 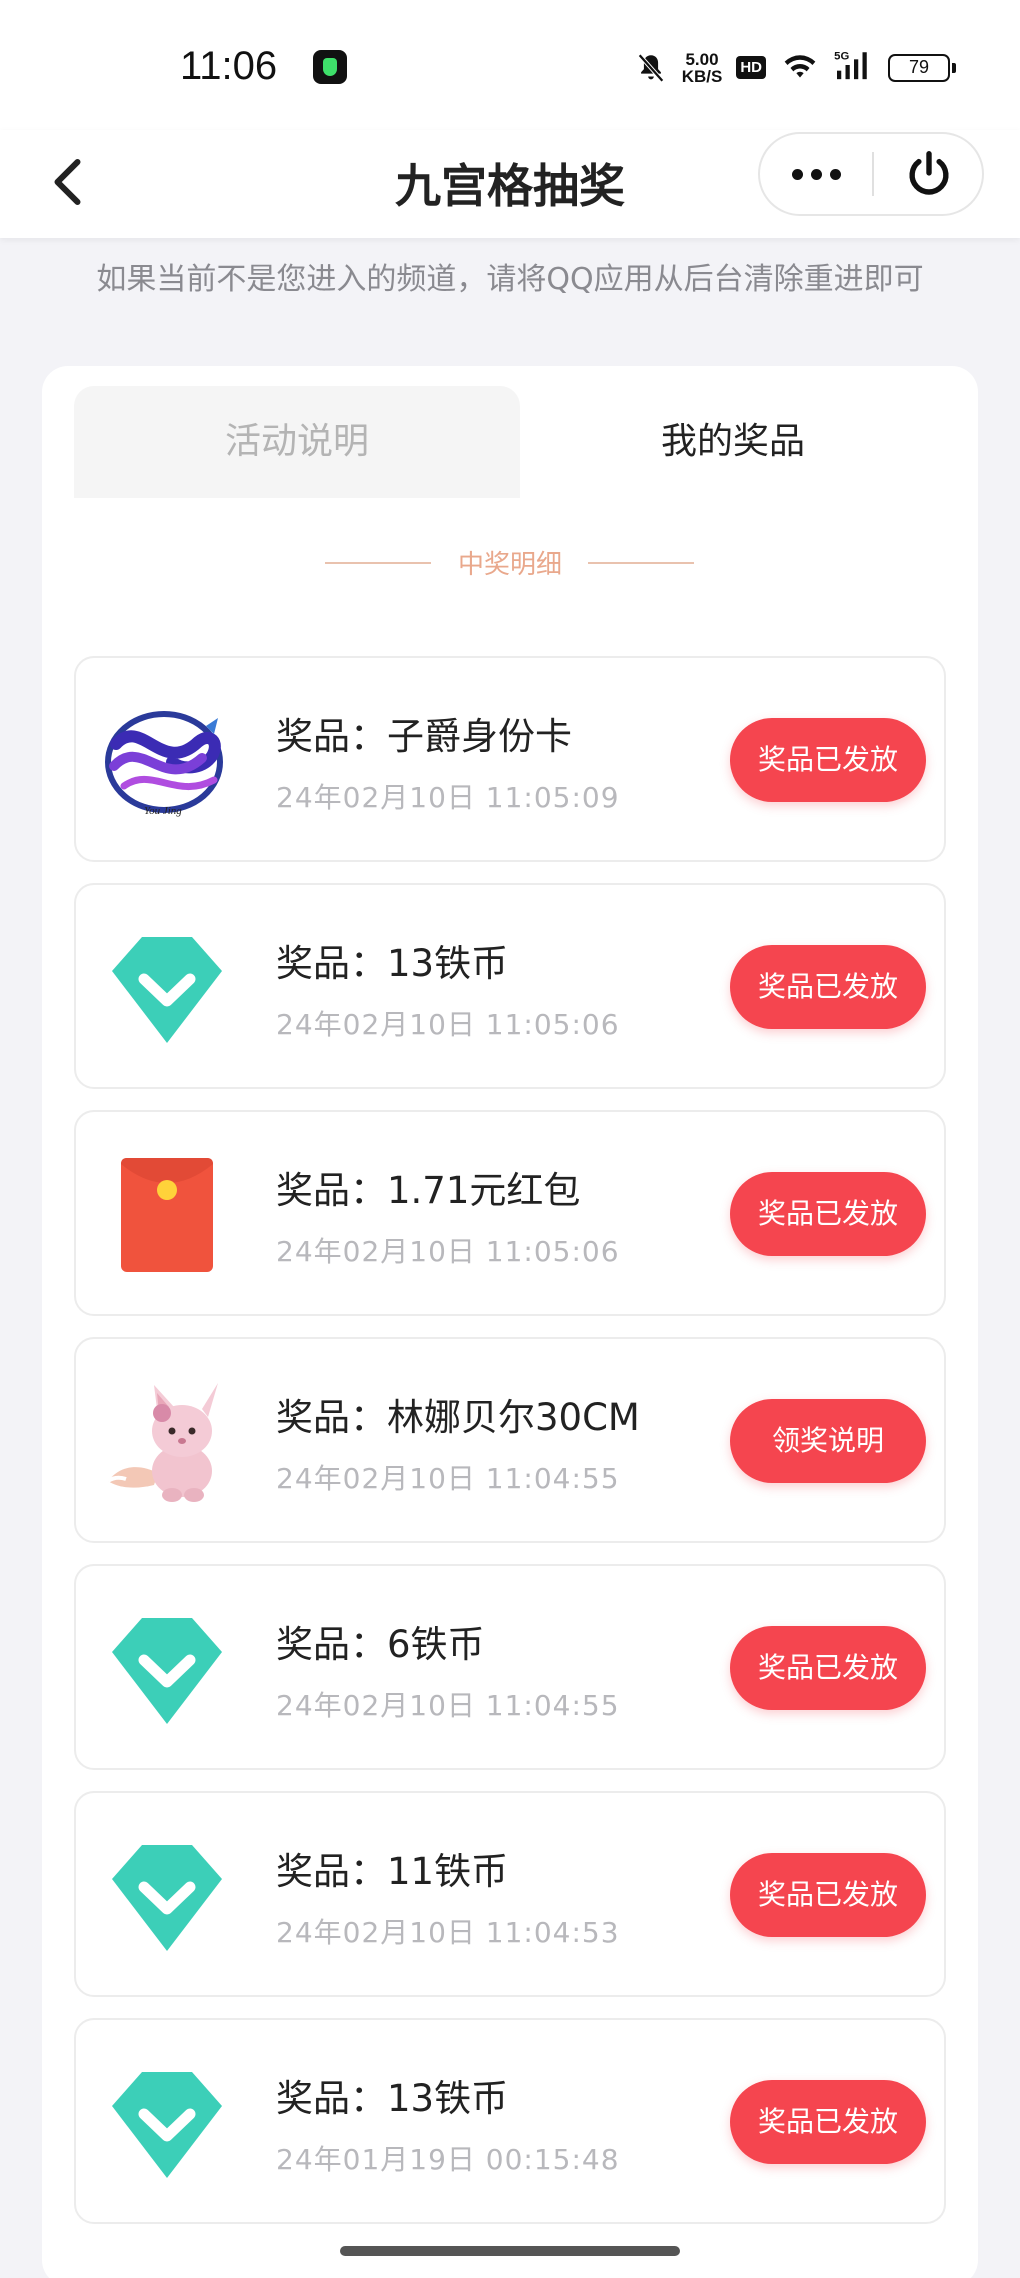 What do you see at coordinates (510, 1440) in the screenshot?
I see `prize-item: 奖品：林娜贝尔30CM 24年02月10日 11:04:55 领奖说明` at bounding box center [510, 1440].